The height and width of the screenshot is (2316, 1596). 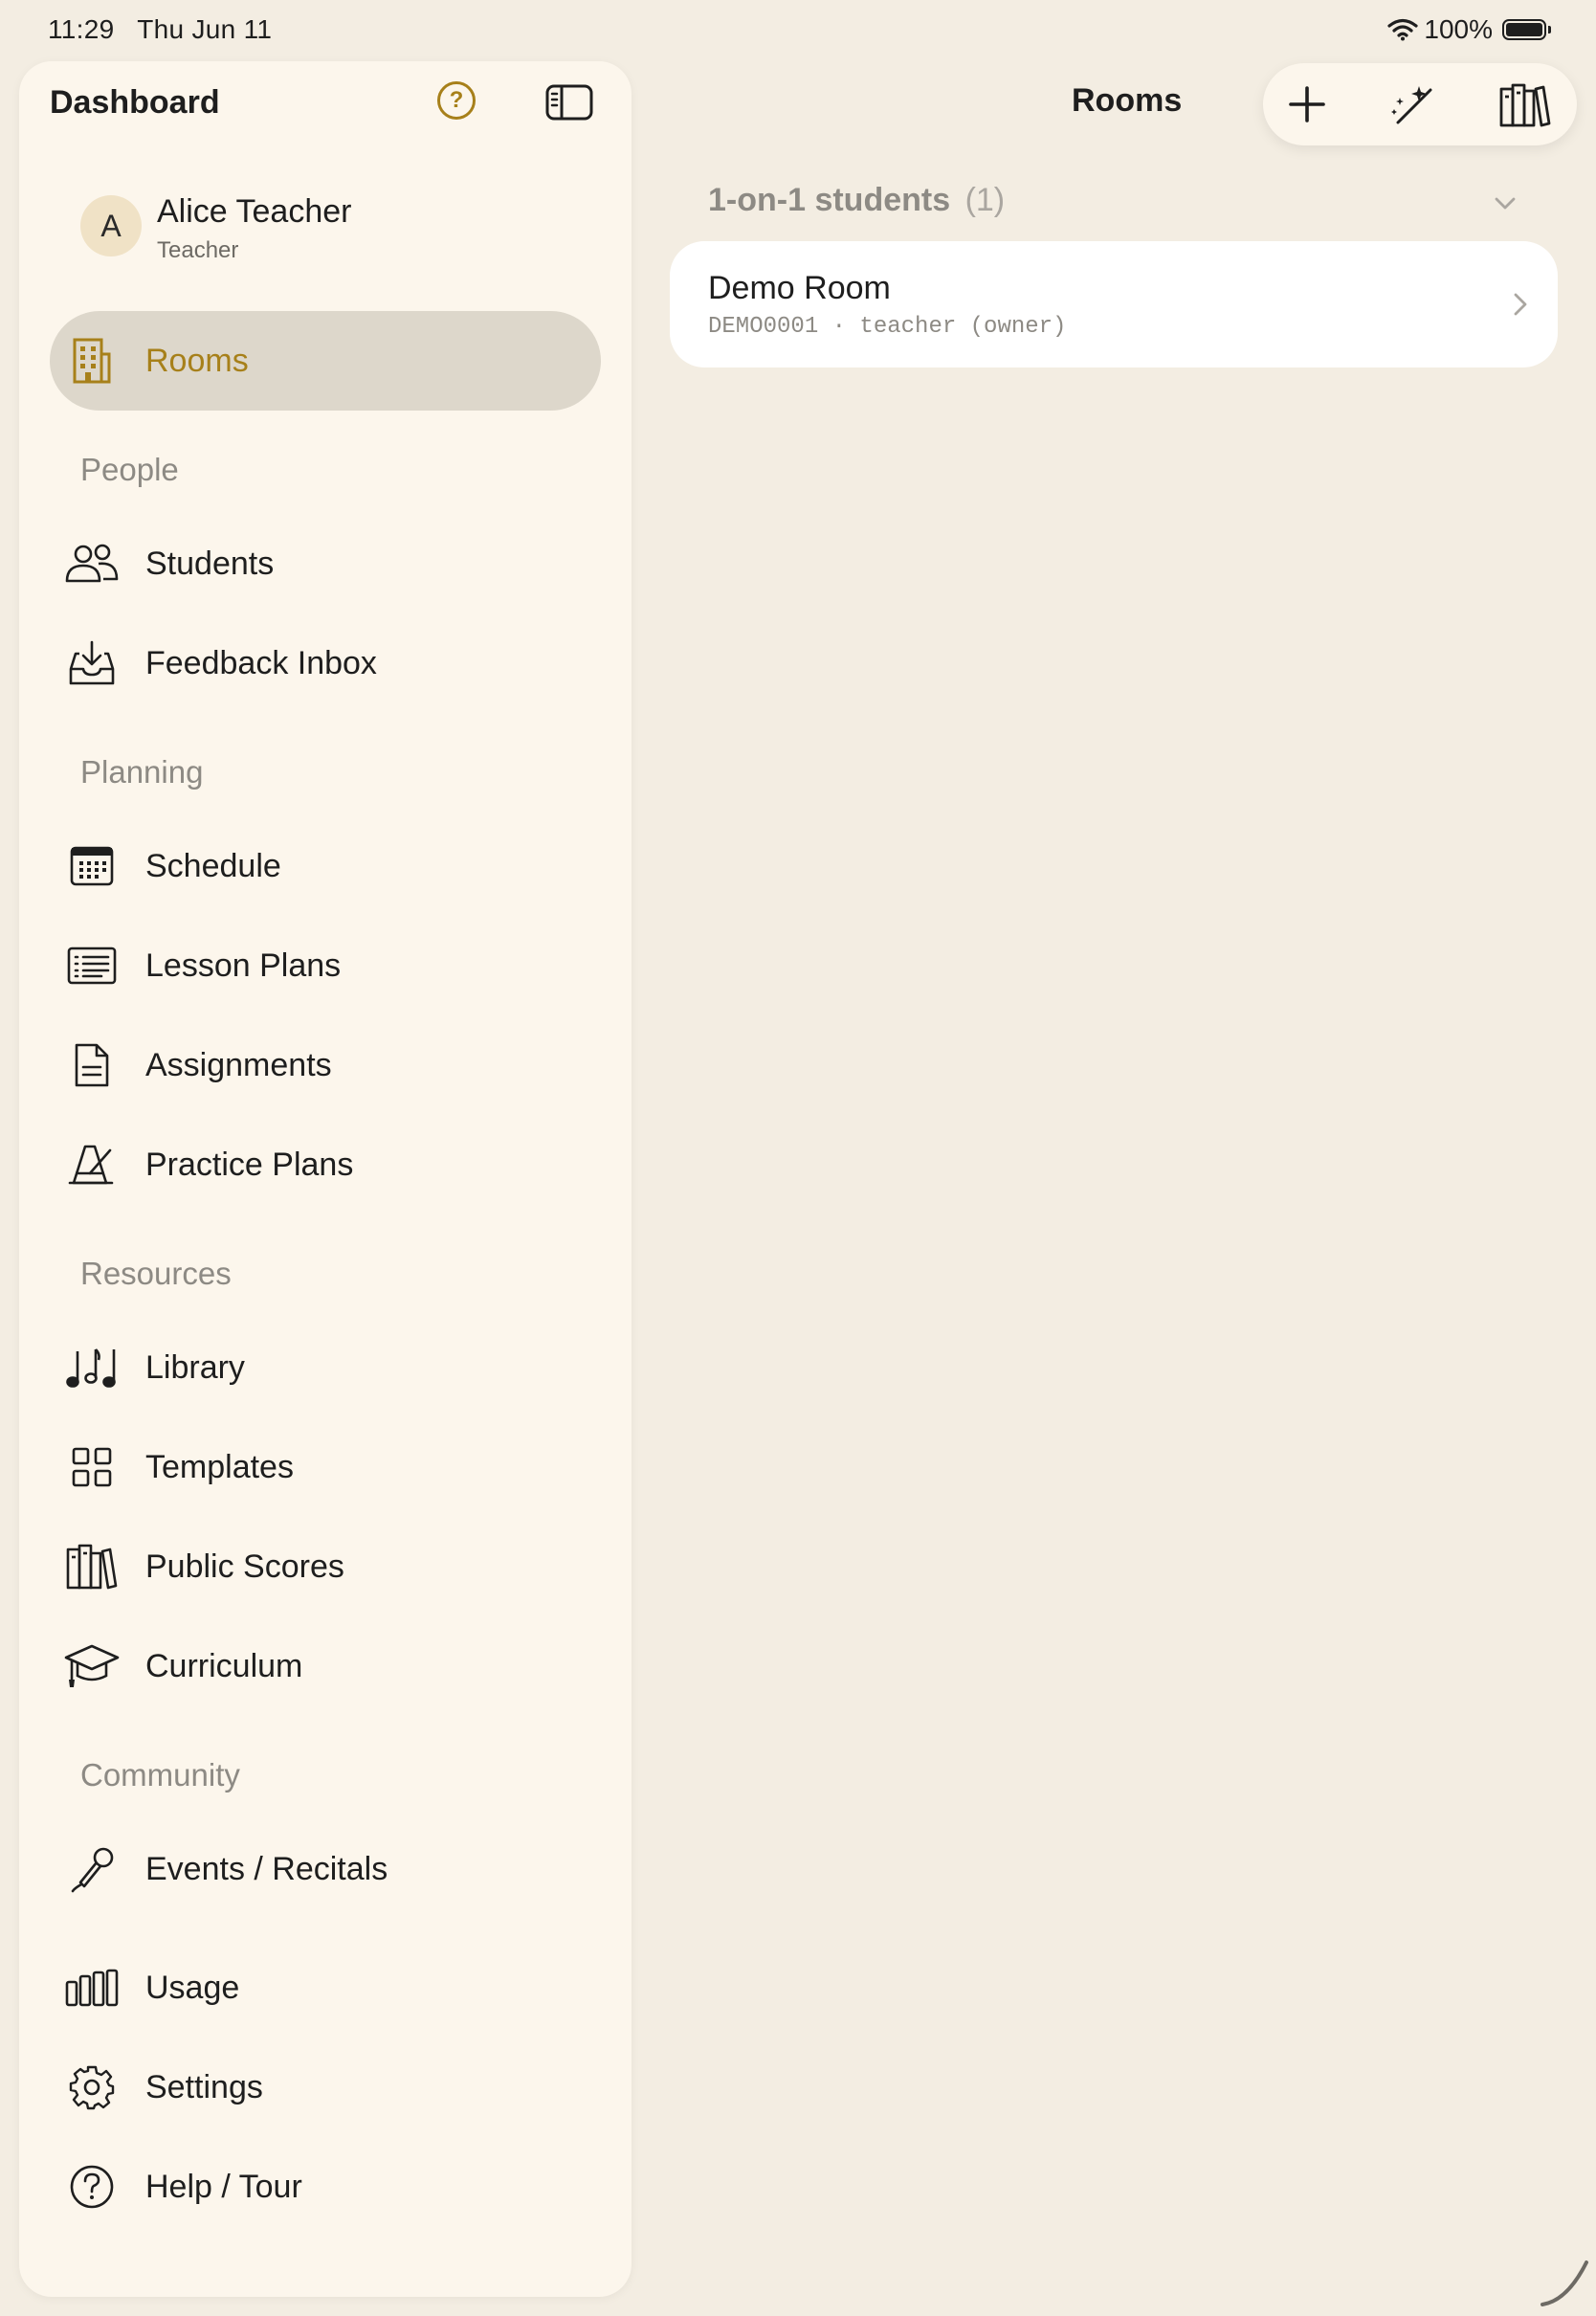 I want to click on sidebar-item-public-scores: Public Scores, so click(x=326, y=1566).